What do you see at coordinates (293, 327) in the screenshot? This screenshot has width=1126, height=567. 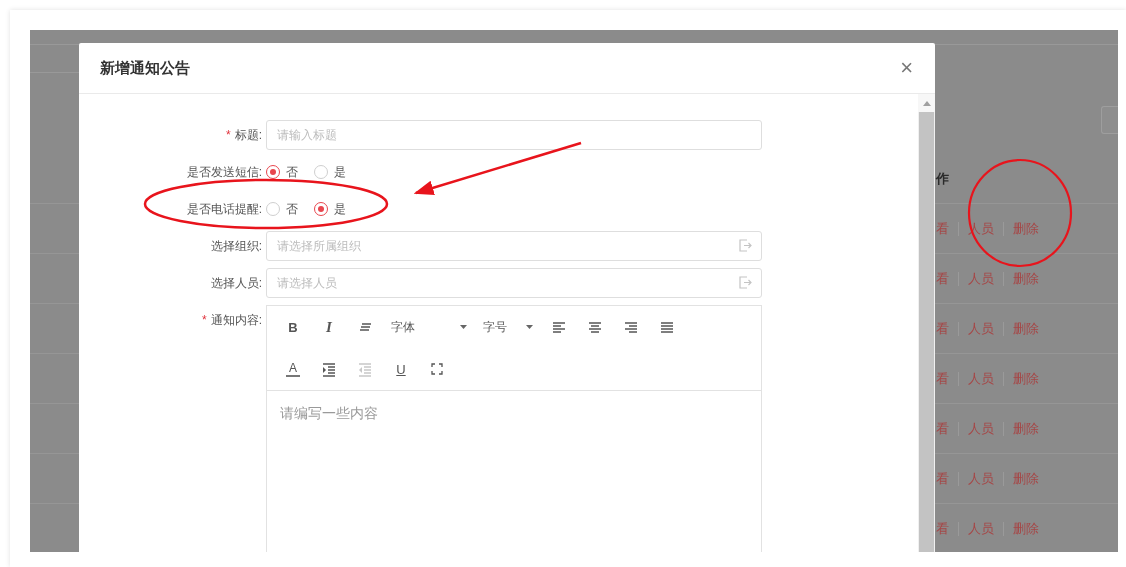 I see `bold-button: B` at bounding box center [293, 327].